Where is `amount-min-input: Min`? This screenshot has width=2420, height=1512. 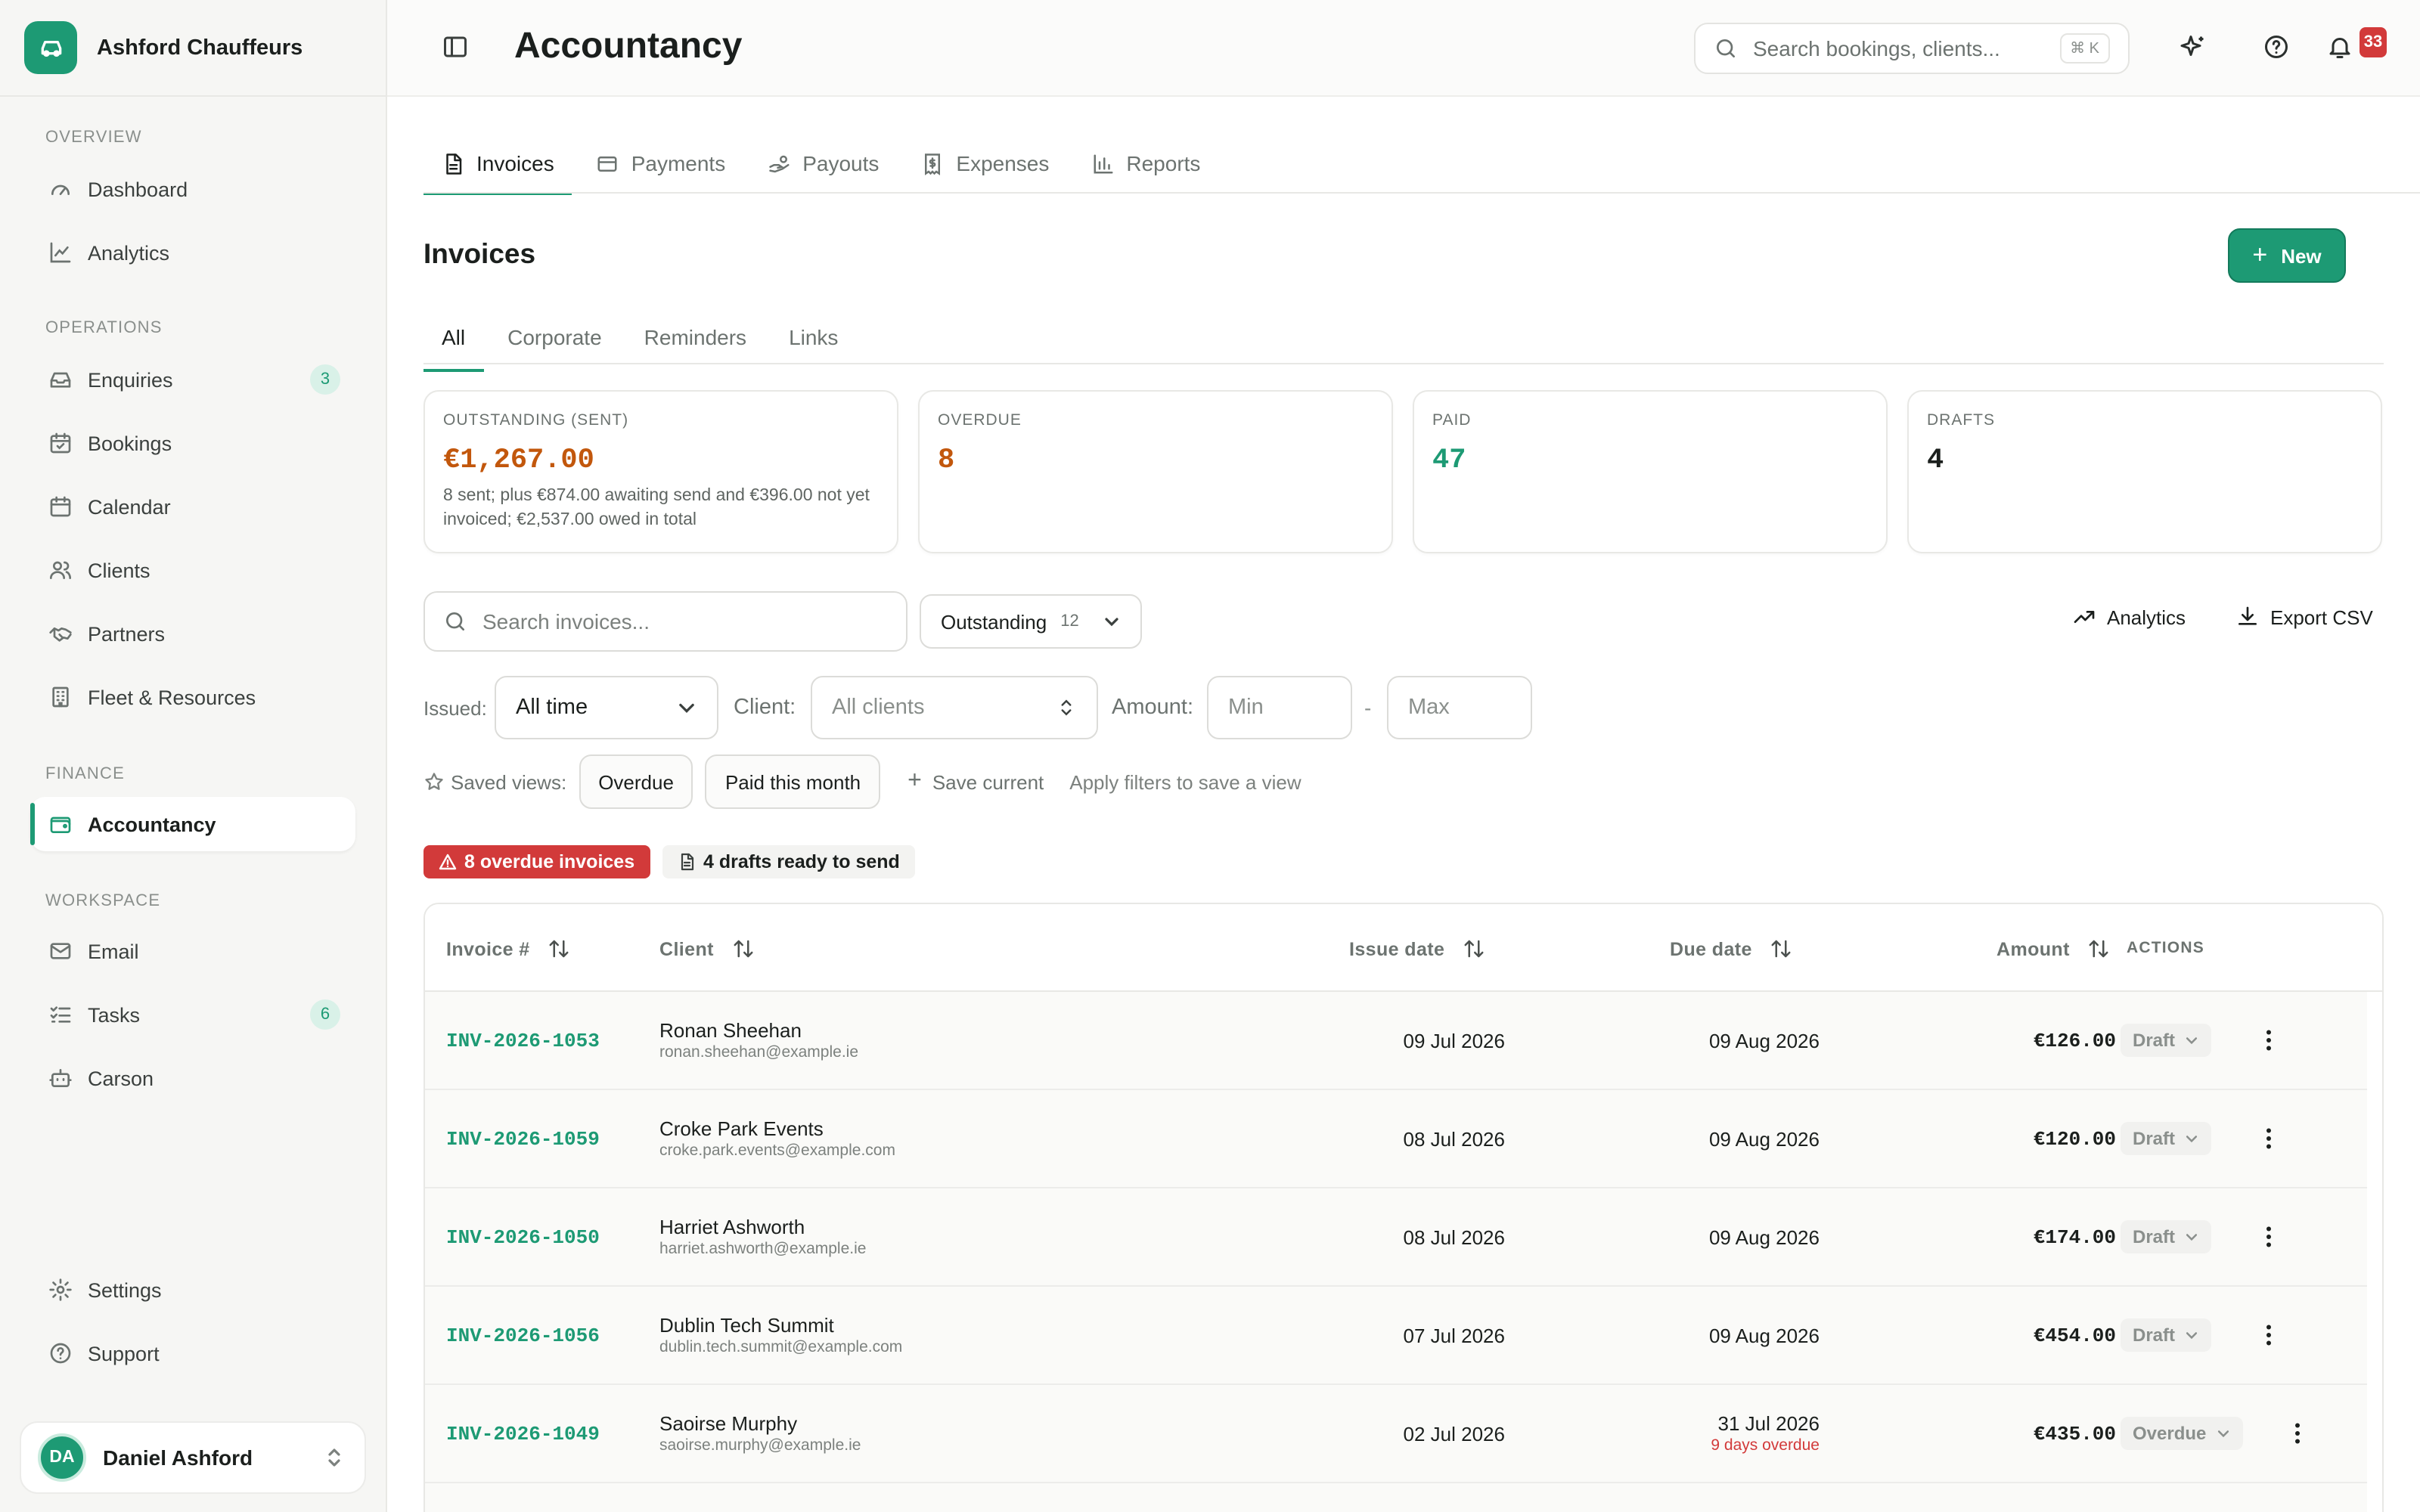 amount-min-input: Min is located at coordinates (1279, 708).